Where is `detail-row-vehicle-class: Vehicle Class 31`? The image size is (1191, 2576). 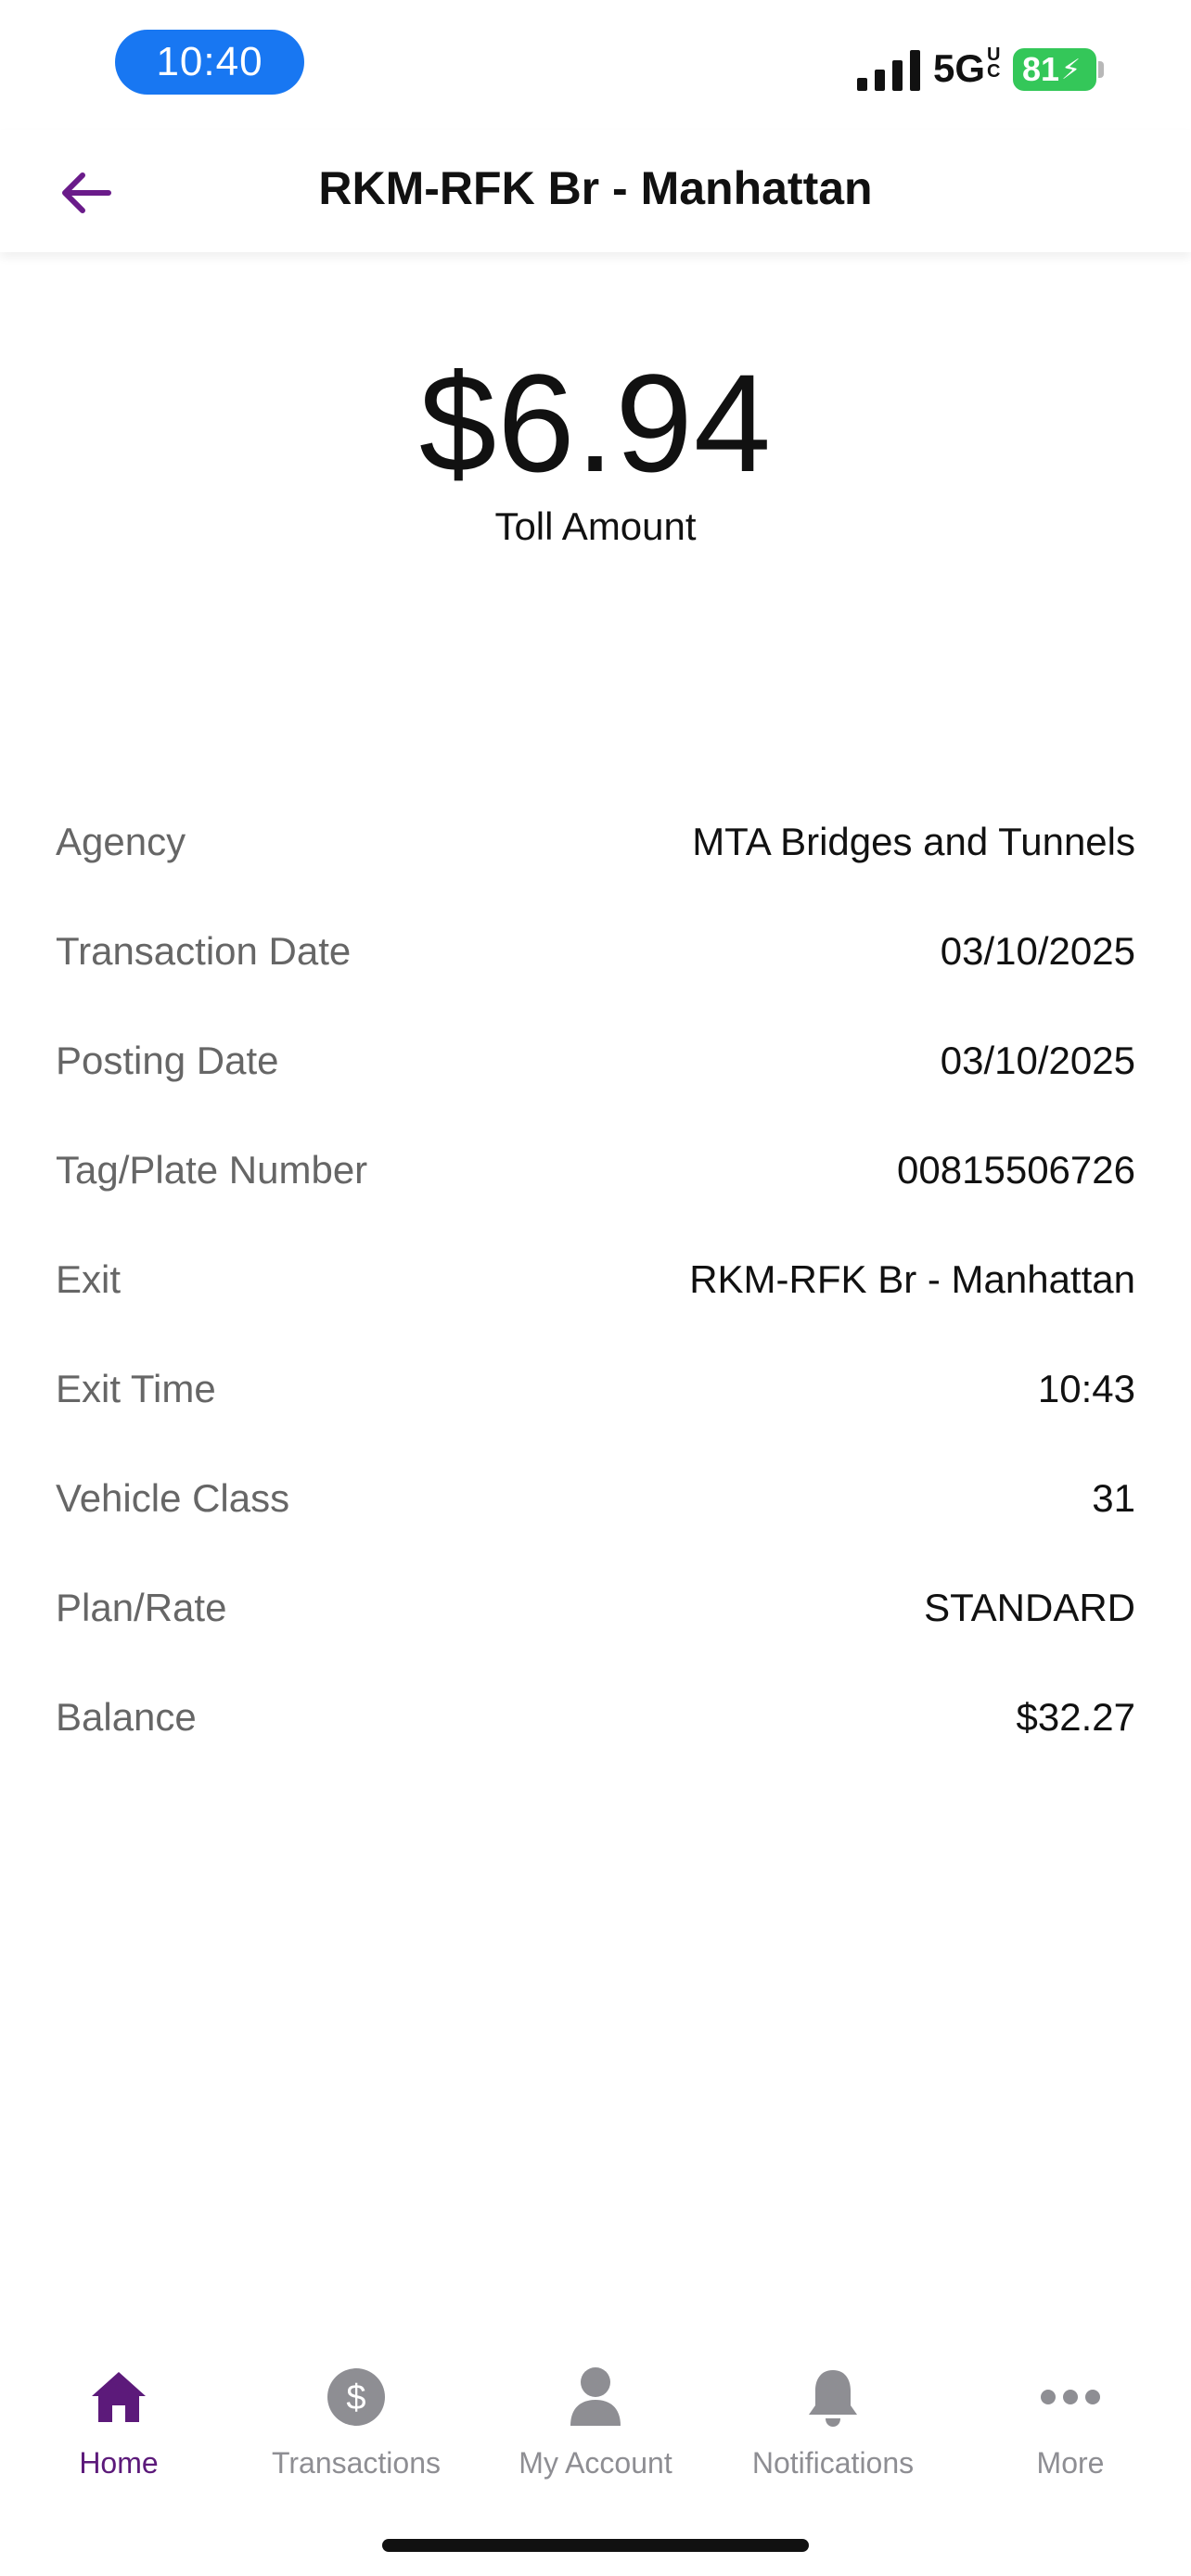
detail-row-vehicle-class: Vehicle Class 31 is located at coordinates (595, 1531).